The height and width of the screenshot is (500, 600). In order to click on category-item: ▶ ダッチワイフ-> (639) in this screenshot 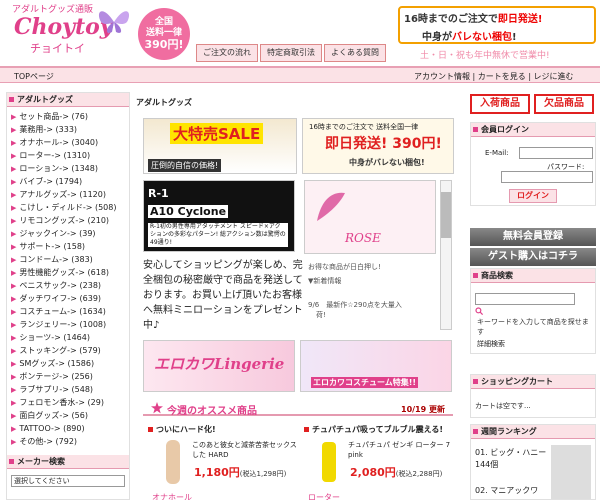, I will do `click(70, 298)`.